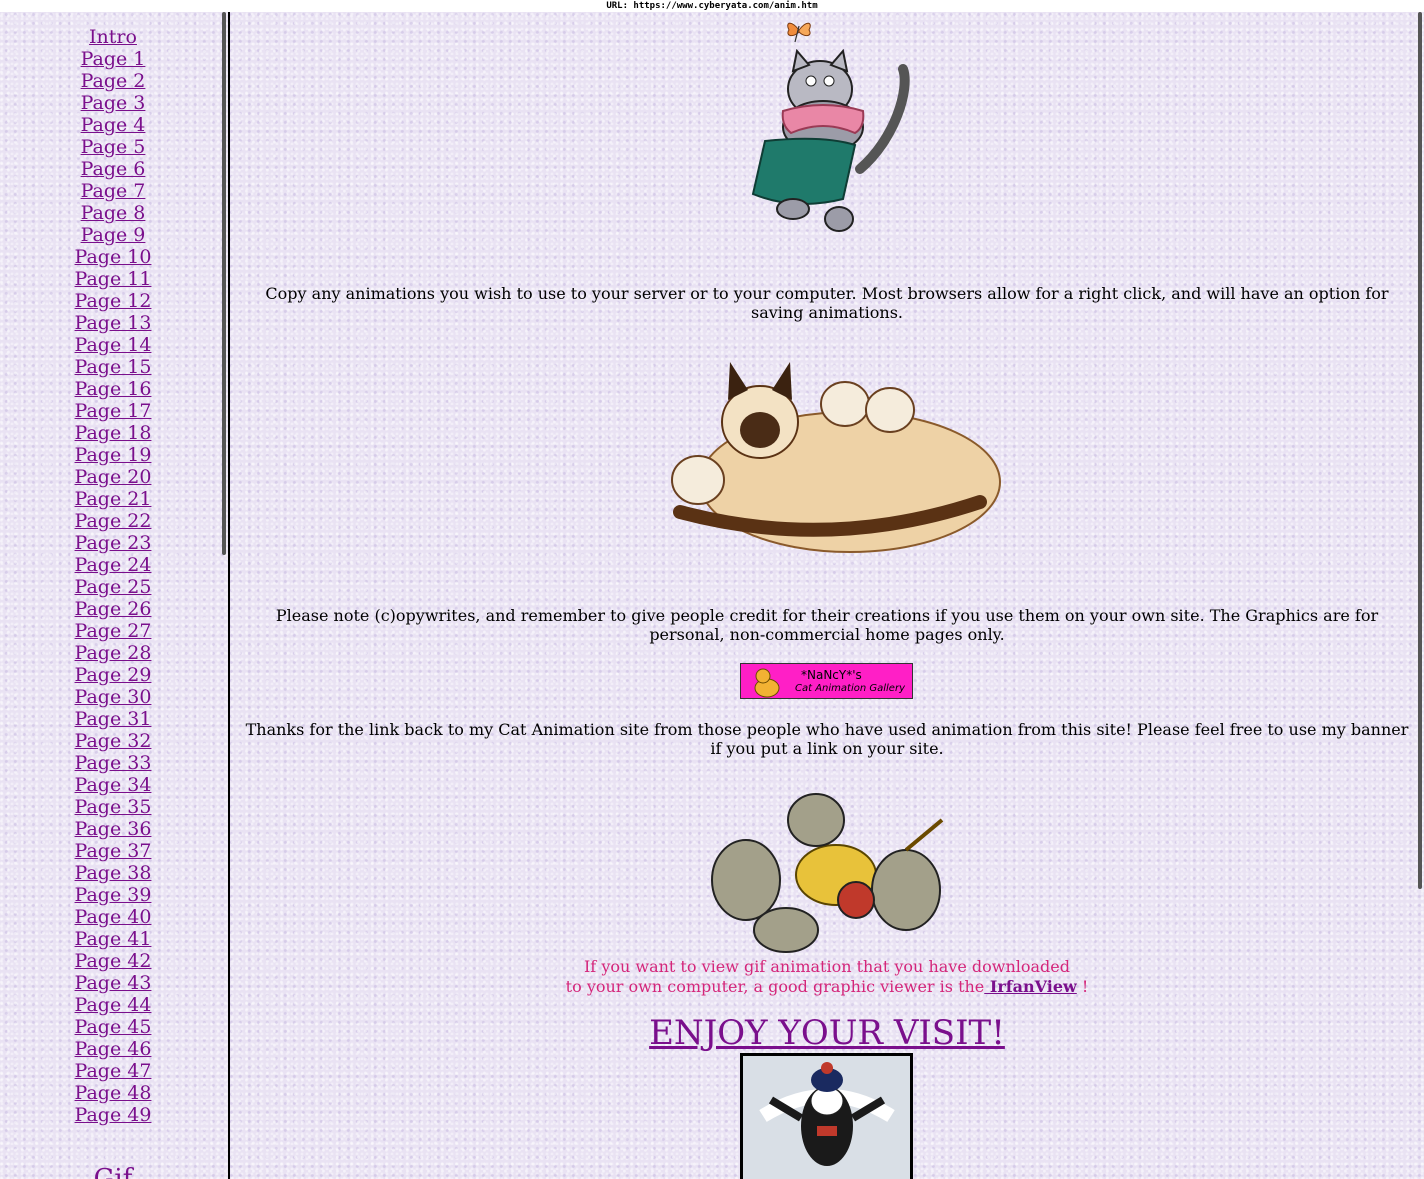 This screenshot has height=1179, width=1424. What do you see at coordinates (113, 81) in the screenshot?
I see `nav-link-page-2: Page 2` at bounding box center [113, 81].